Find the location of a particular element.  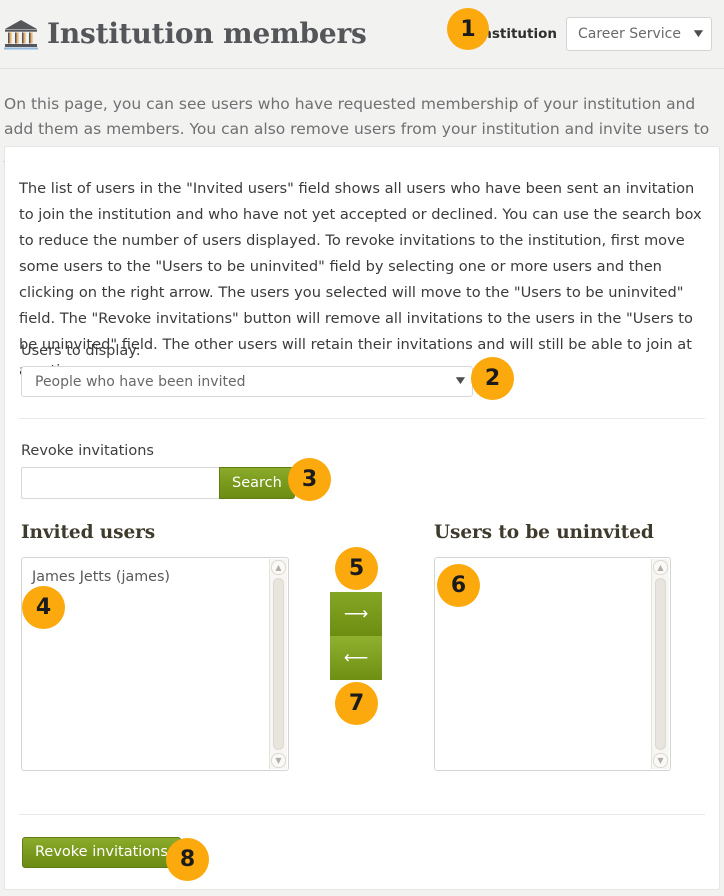

invited-users-list: James Jetts (james) is located at coordinates (146, 664).